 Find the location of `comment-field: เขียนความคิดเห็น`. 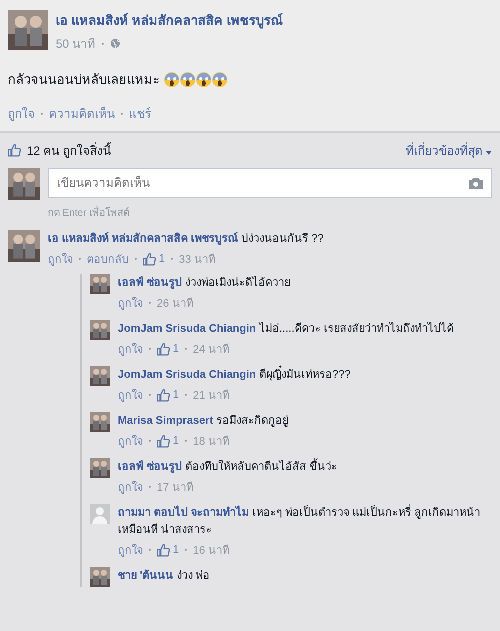

comment-field: เขียนความคิดเห็น is located at coordinates (270, 183).